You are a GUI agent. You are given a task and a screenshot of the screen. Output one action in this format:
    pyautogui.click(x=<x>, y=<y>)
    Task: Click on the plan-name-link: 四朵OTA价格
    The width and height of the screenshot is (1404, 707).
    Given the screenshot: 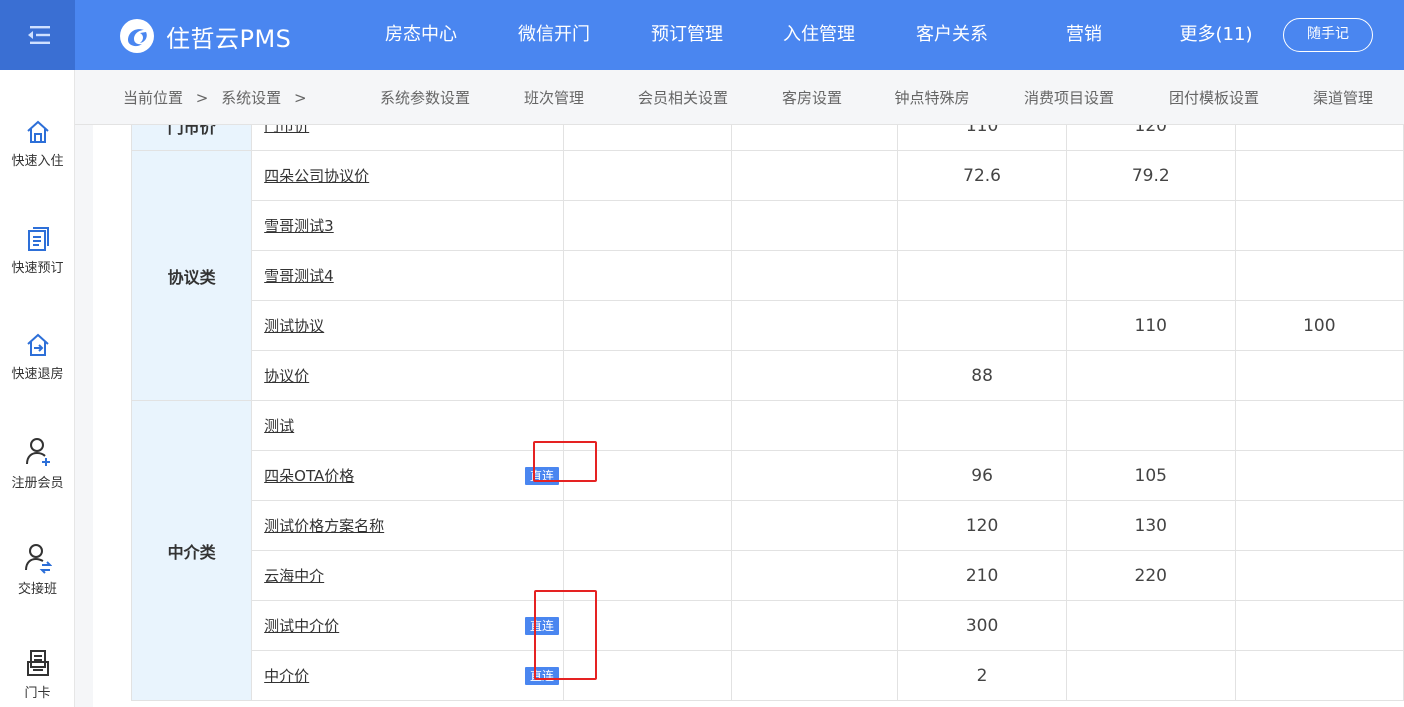 What is the action you would take?
    pyautogui.click(x=309, y=476)
    